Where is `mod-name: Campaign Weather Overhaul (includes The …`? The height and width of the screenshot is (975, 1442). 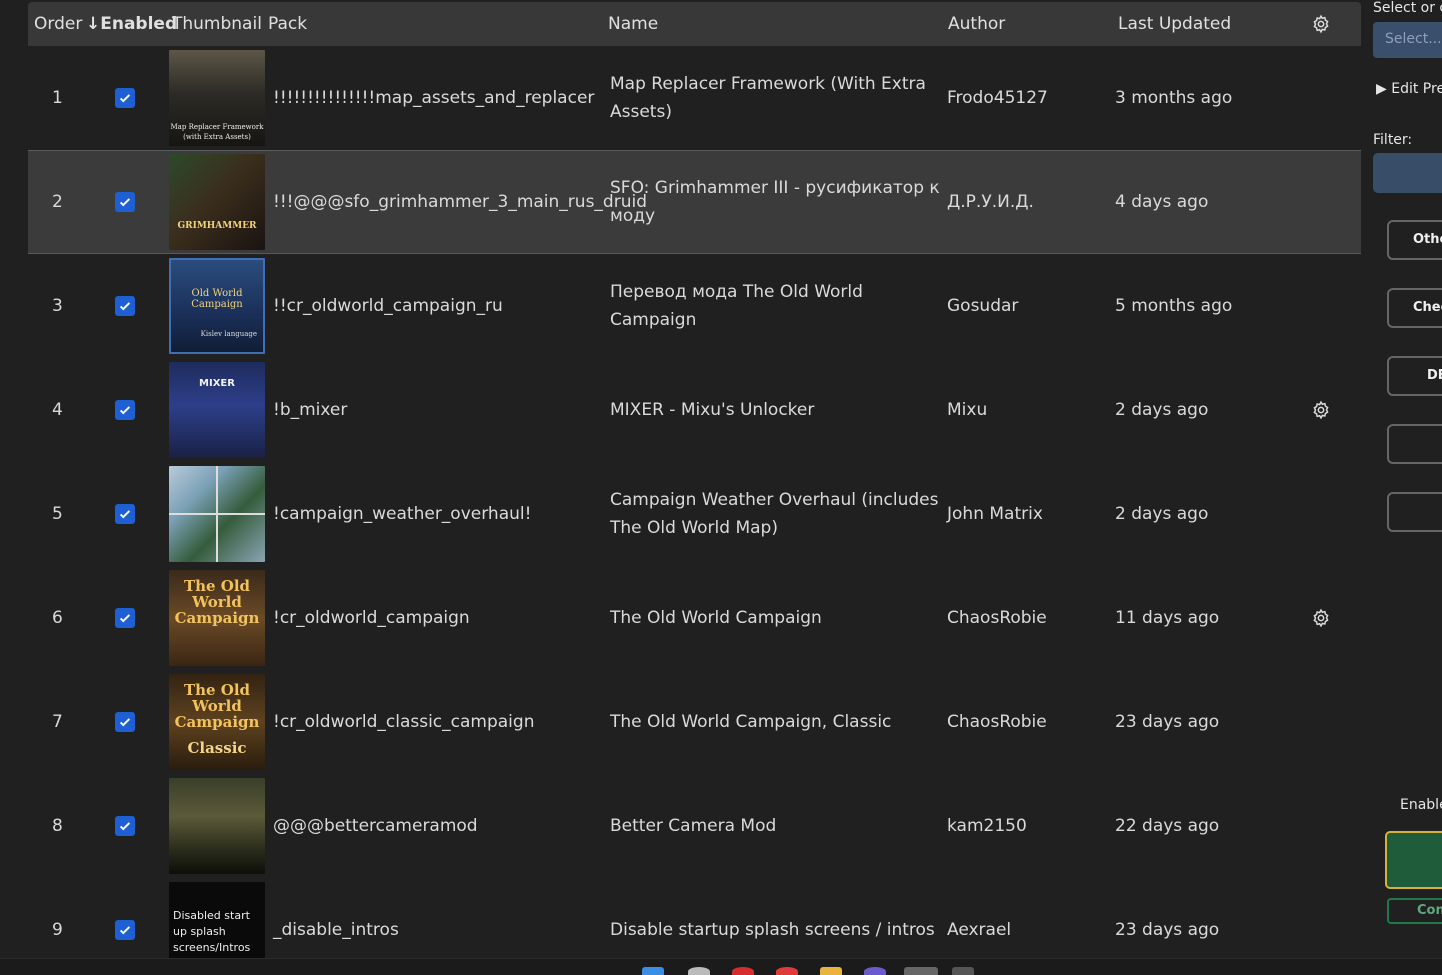
mod-name: Campaign Weather Overhaul (includes The … is located at coordinates (774, 514).